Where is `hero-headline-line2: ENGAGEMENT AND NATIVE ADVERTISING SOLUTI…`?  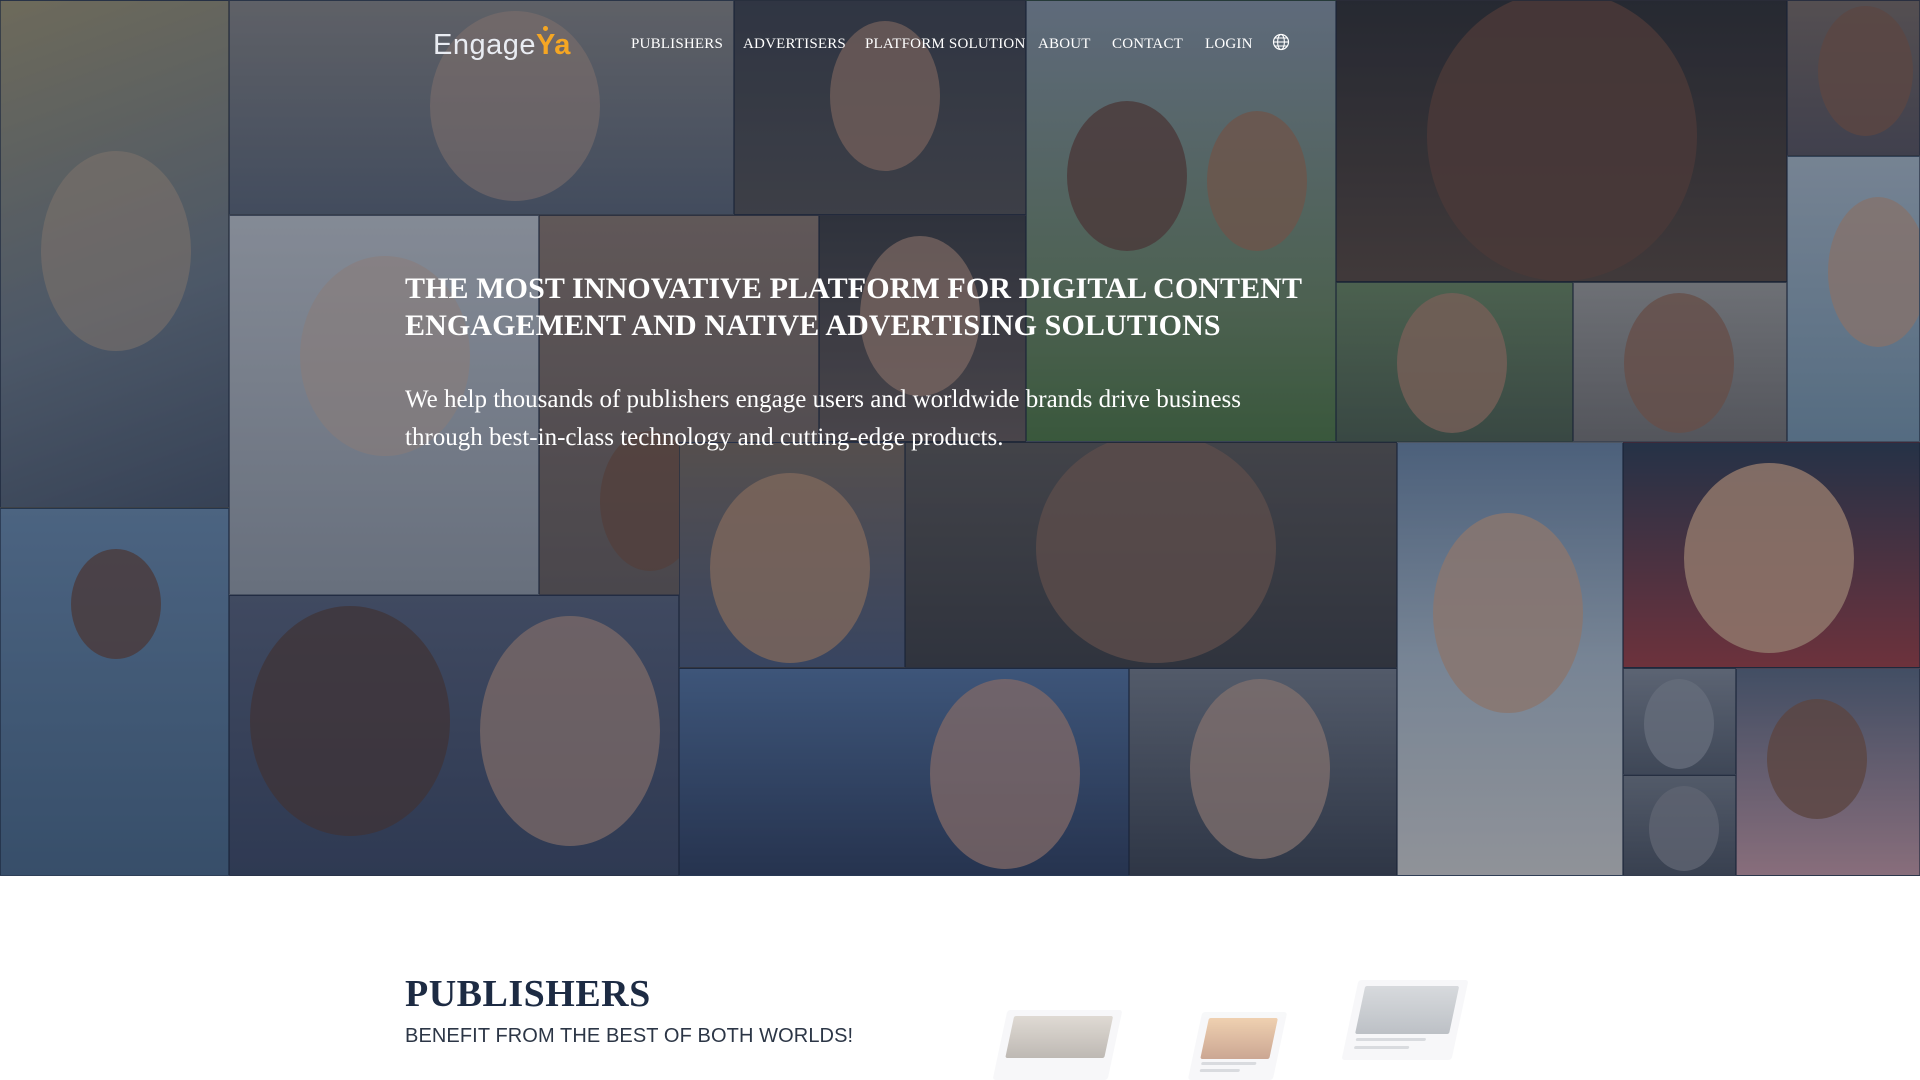
hero-headline-line2: ENGAGEMENT AND NATIVE ADVERTISING SOLUTI… is located at coordinates (813, 325).